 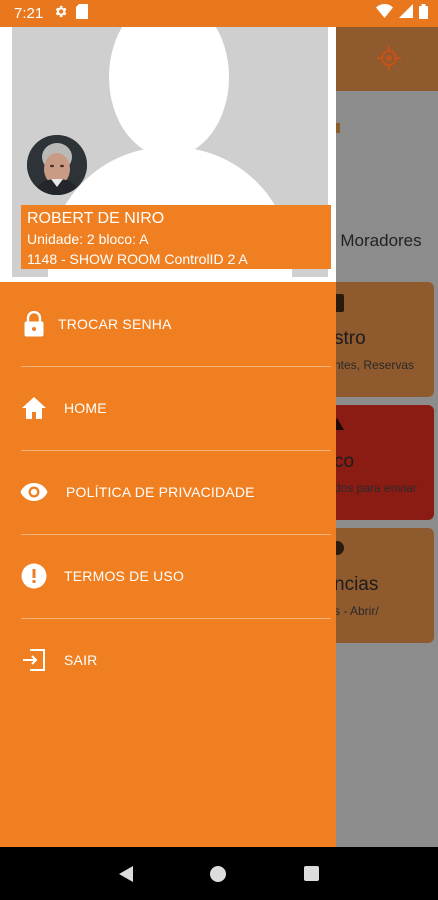 I want to click on battery-icon, so click(x=423, y=13).